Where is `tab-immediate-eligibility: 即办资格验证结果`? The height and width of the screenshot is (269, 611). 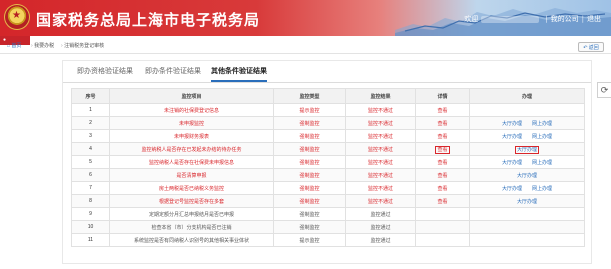 tab-immediate-eligibility: 即办资格验证结果 is located at coordinates (105, 71).